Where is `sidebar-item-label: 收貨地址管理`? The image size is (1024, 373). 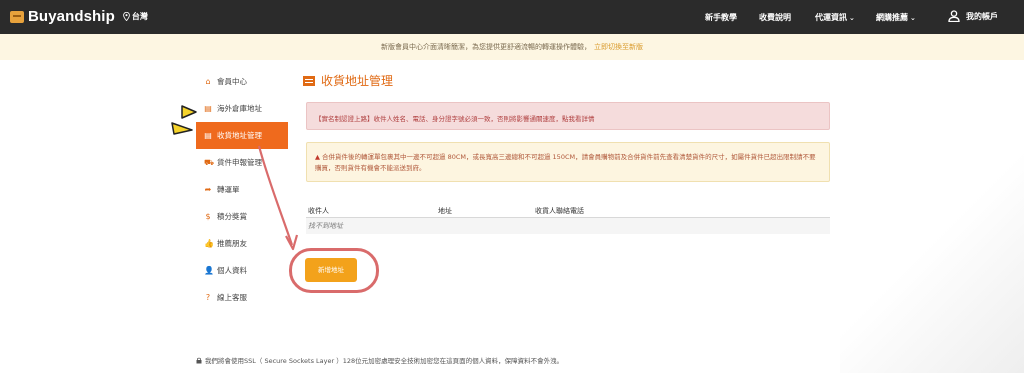
sidebar-item-label: 收貨地址管理 is located at coordinates (239, 135).